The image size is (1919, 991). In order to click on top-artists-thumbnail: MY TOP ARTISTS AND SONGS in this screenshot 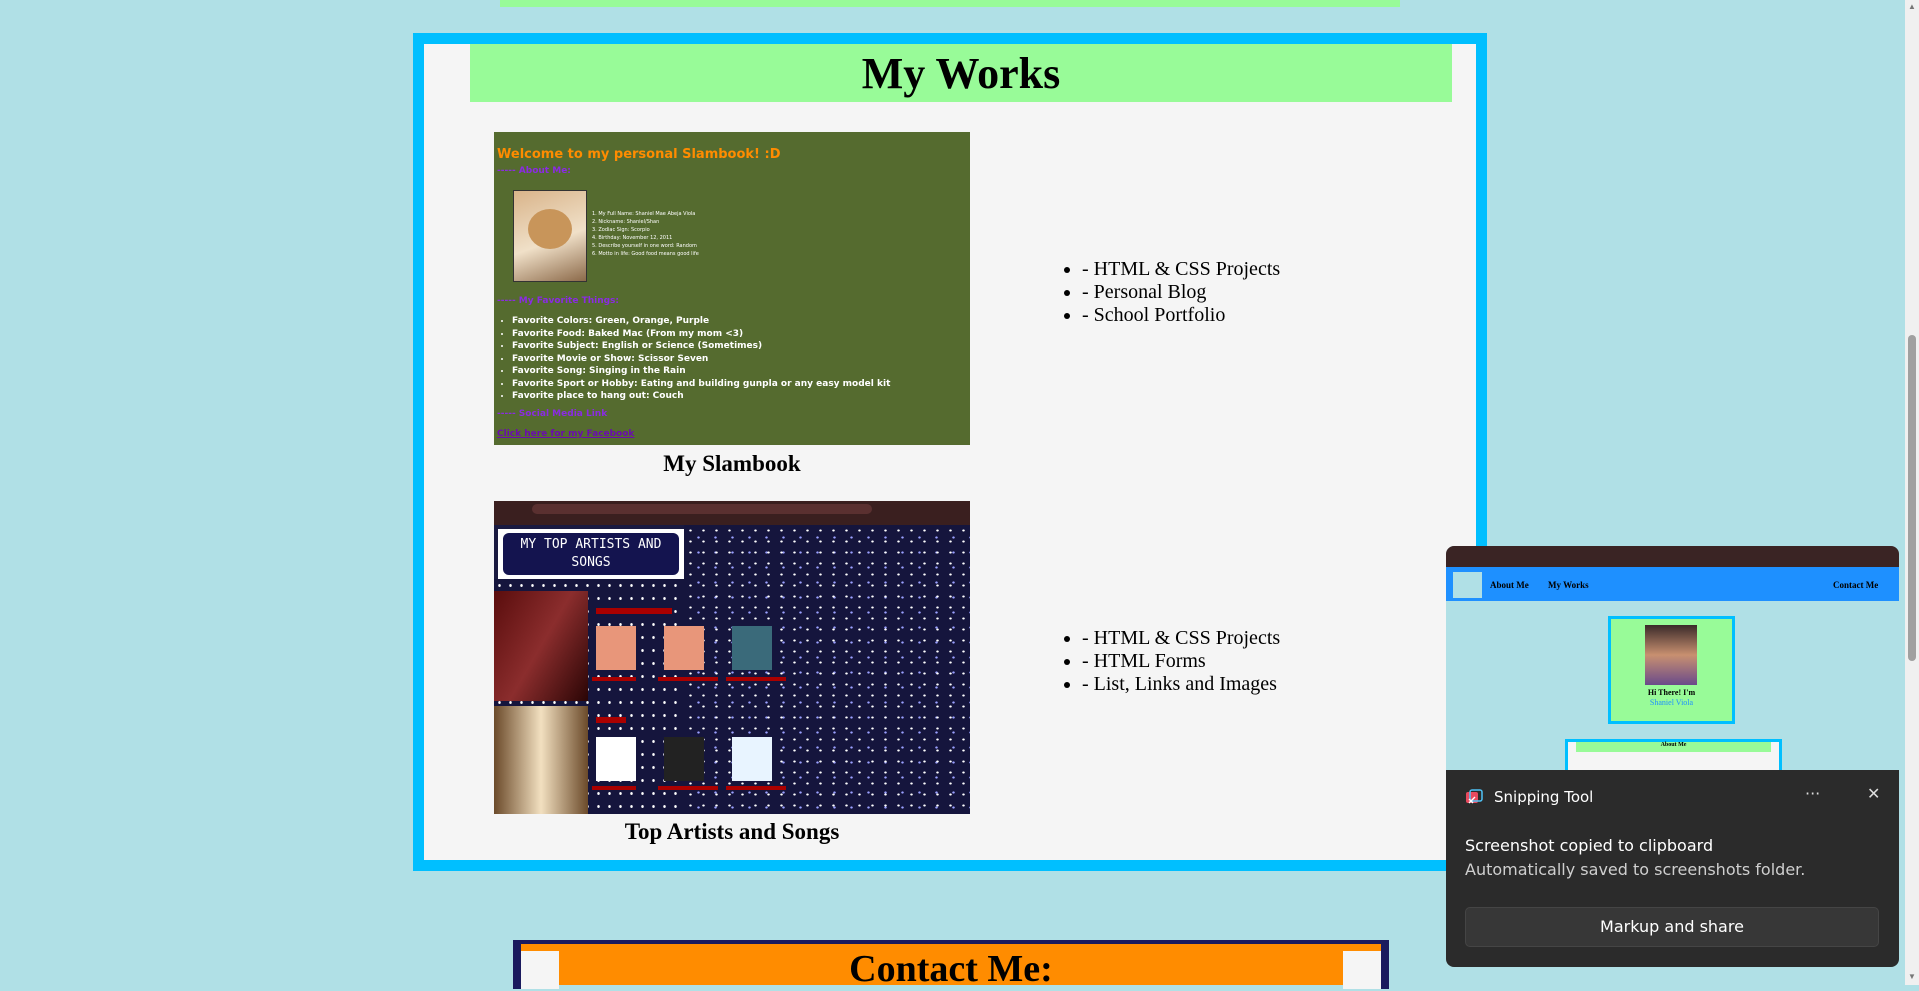, I will do `click(732, 657)`.